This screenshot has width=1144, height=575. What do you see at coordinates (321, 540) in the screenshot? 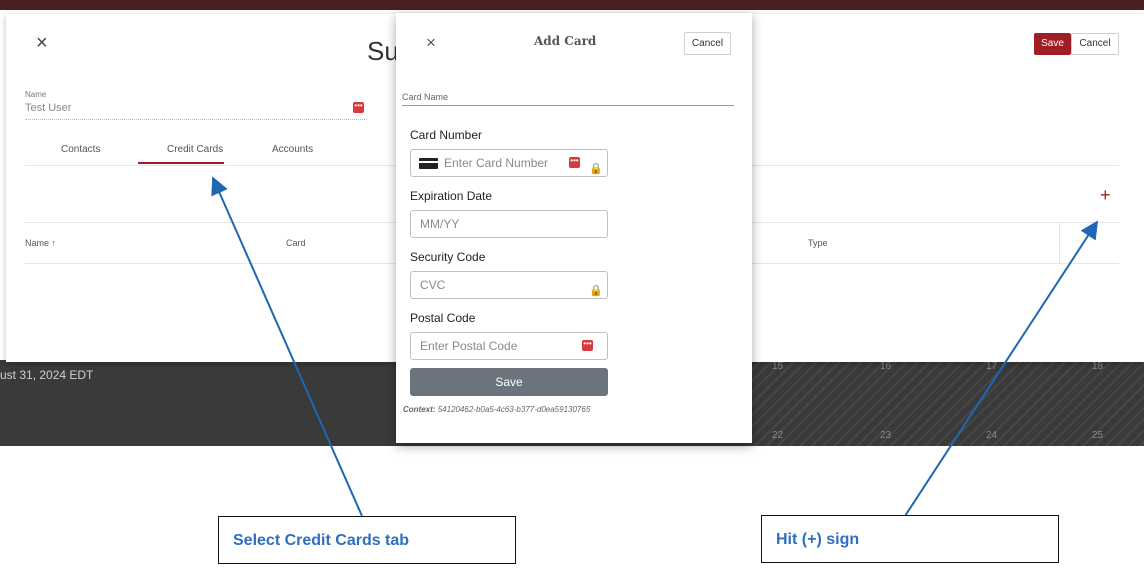
I see `annotation-text: Select Credit Cards tab` at bounding box center [321, 540].